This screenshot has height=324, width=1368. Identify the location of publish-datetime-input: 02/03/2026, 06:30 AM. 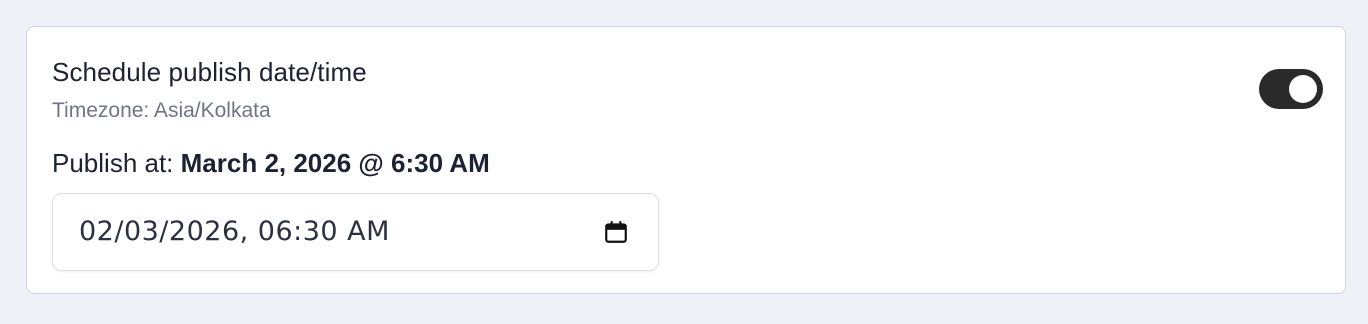
(355, 232).